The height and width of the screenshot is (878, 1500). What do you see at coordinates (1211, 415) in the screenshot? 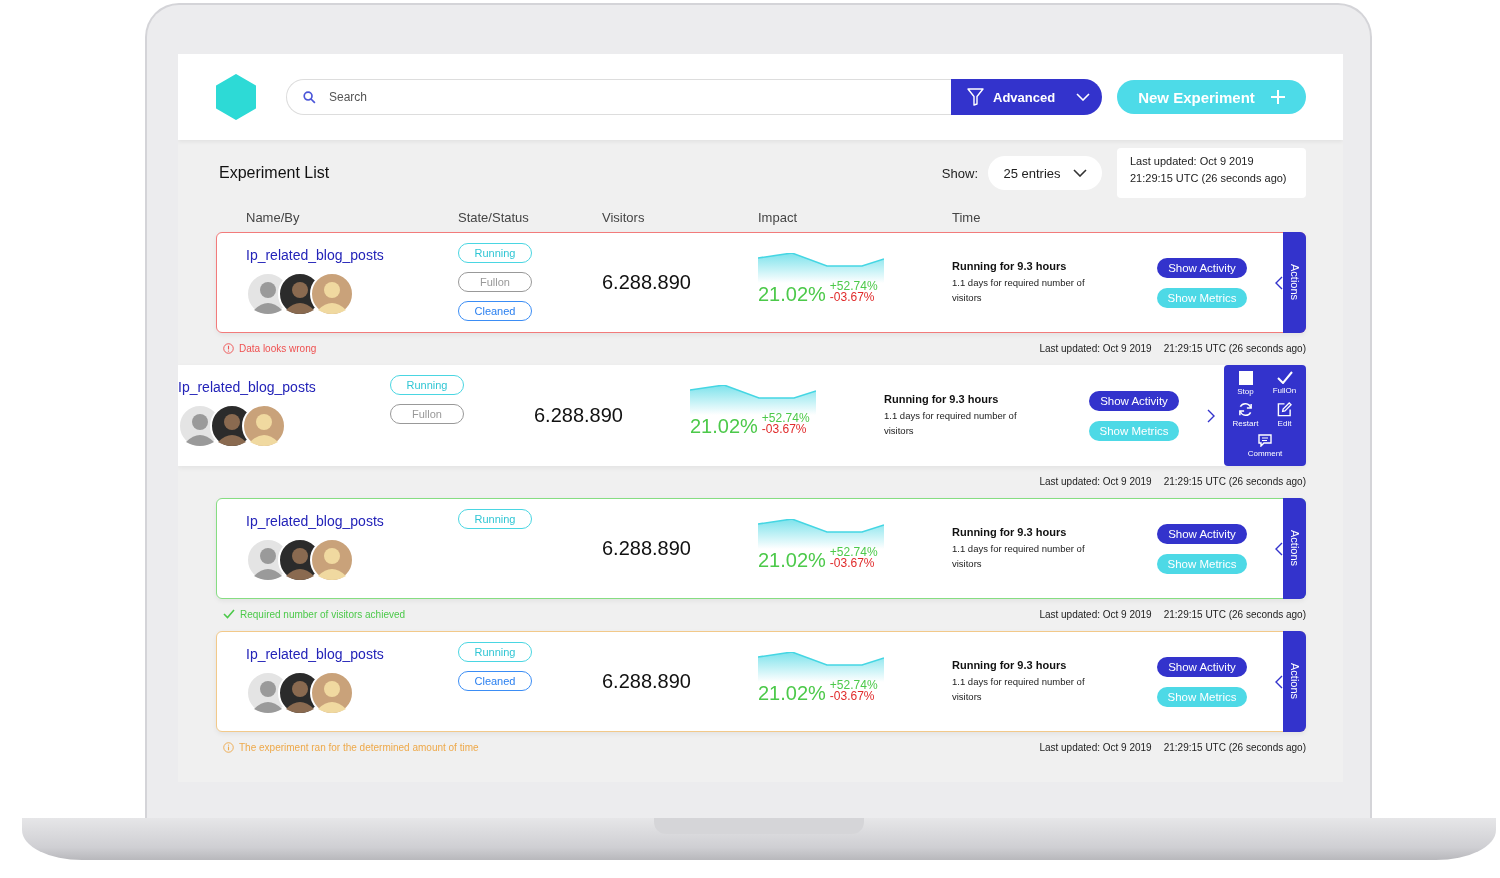
I see `chevron-right-icon` at bounding box center [1211, 415].